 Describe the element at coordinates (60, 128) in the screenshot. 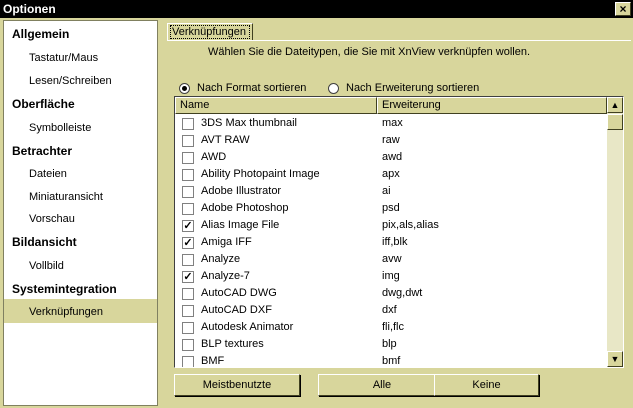

I see `sidebar-item-symbolleiste: Symbolleiste` at that location.